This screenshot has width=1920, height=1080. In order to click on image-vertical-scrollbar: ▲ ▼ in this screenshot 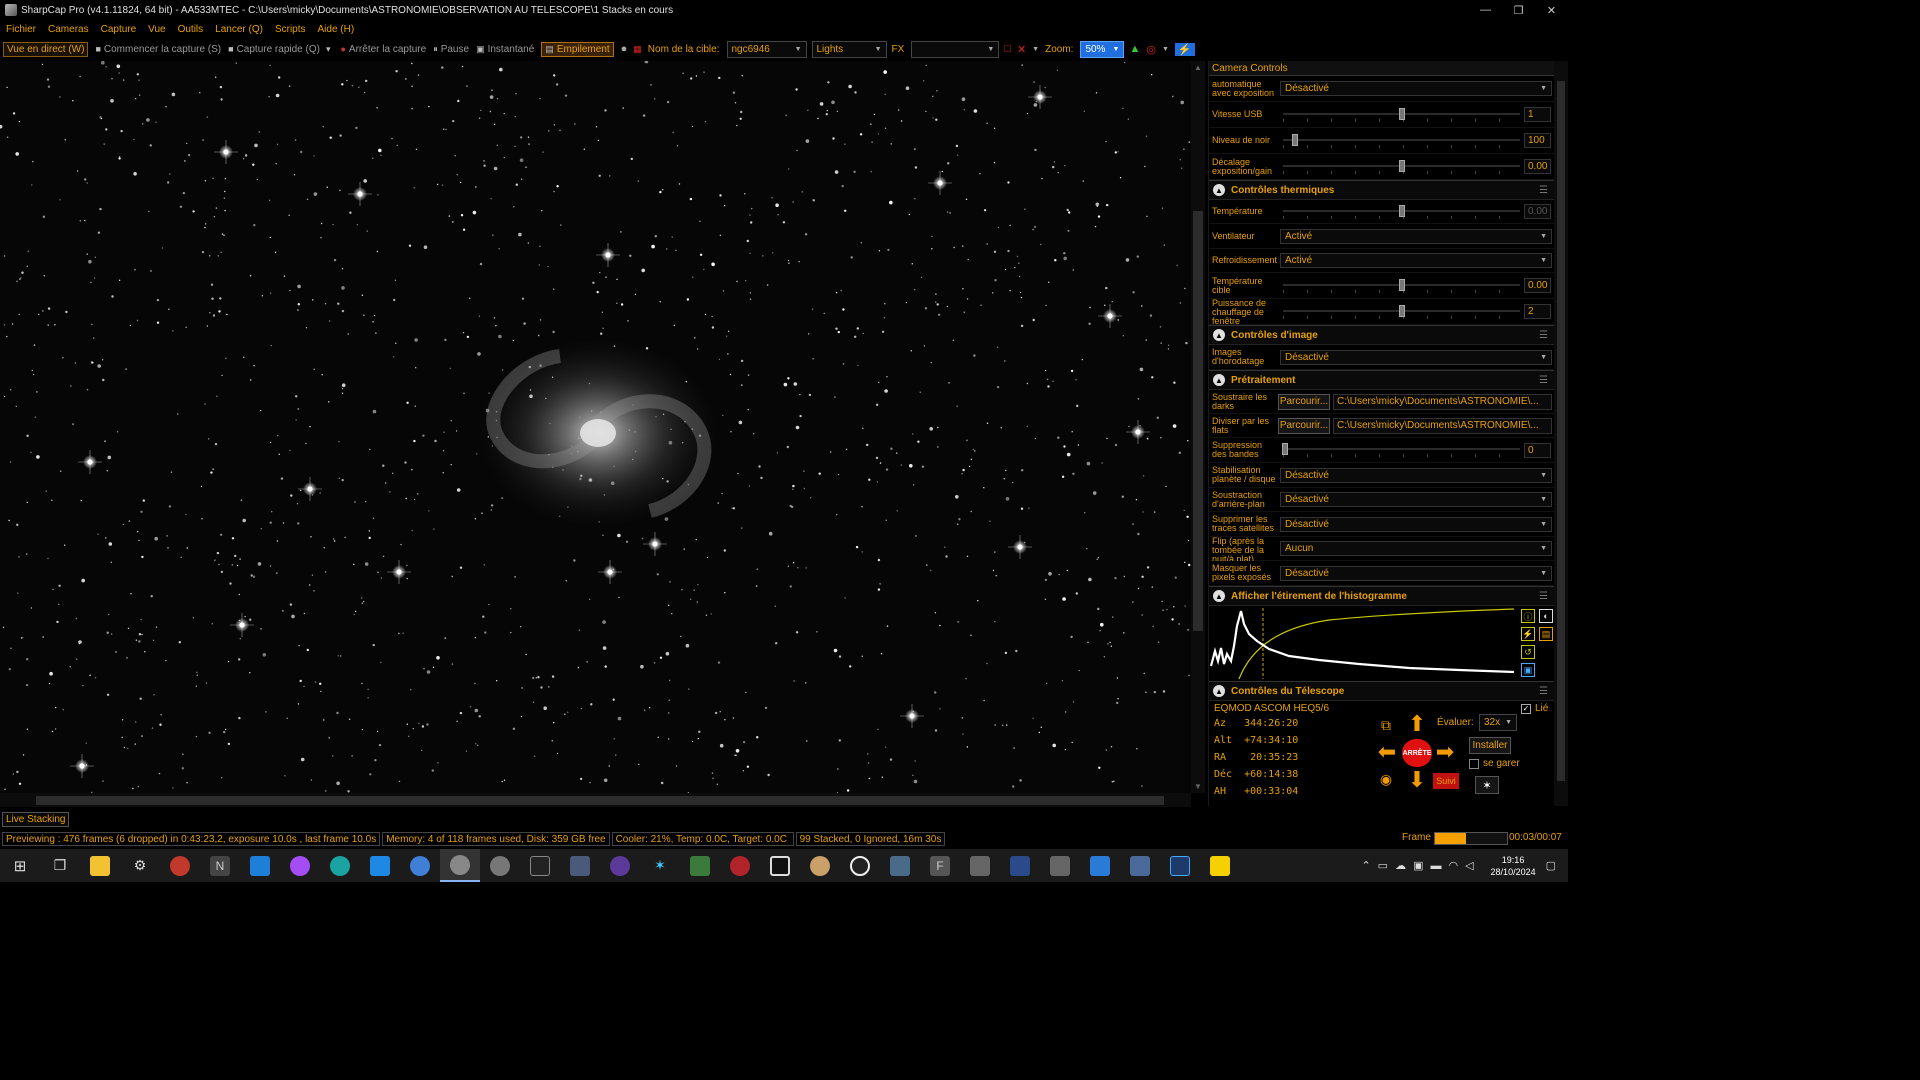, I will do `click(1198, 427)`.